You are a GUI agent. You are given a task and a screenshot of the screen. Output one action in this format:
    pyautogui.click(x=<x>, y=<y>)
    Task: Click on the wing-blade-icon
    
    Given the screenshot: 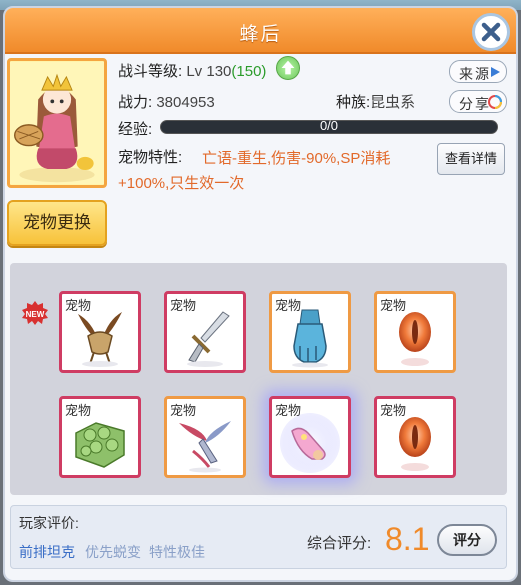 What is the action you would take?
    pyautogui.click(x=205, y=447)
    